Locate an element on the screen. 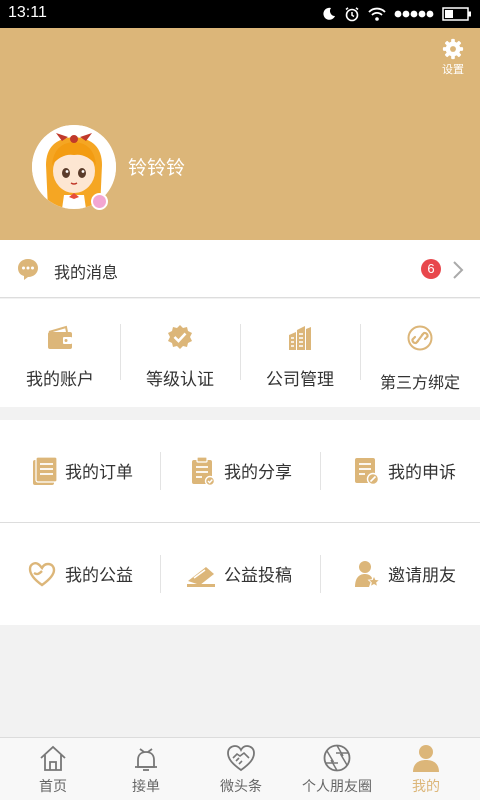 The image size is (480, 800). tab-moments-label: 个人朋友圈 is located at coordinates (337, 787).